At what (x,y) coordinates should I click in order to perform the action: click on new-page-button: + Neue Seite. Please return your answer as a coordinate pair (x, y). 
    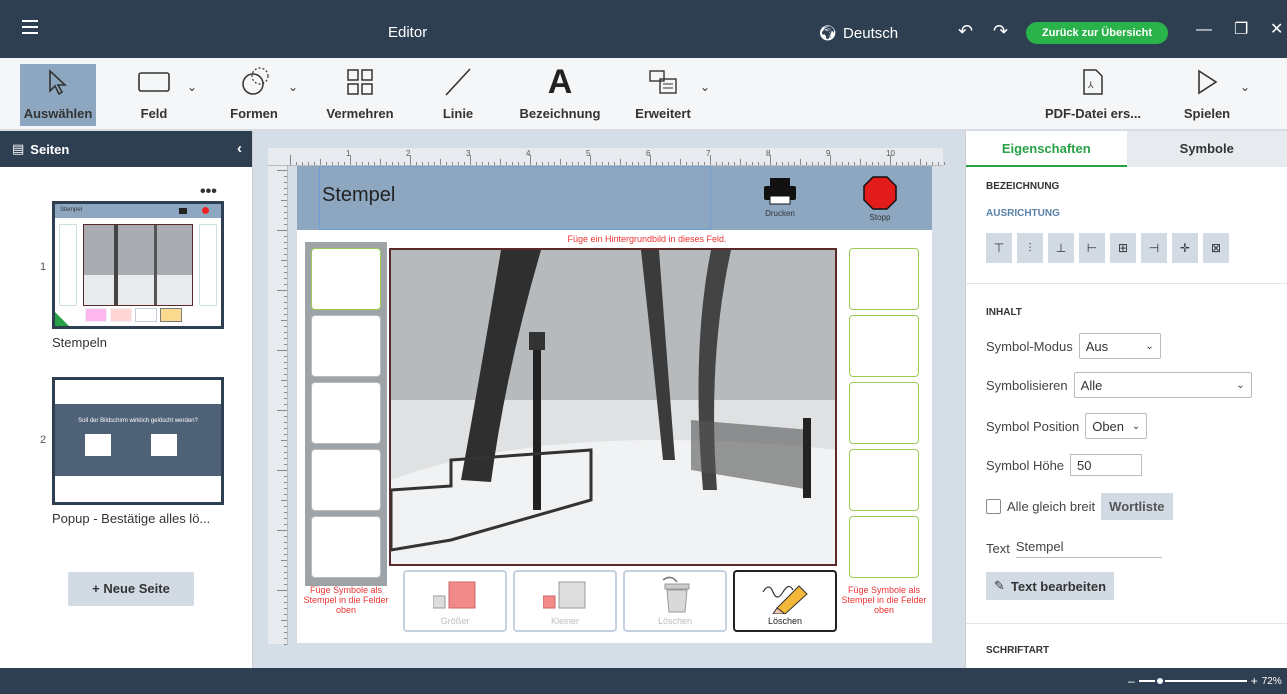
    Looking at the image, I should click on (131, 589).